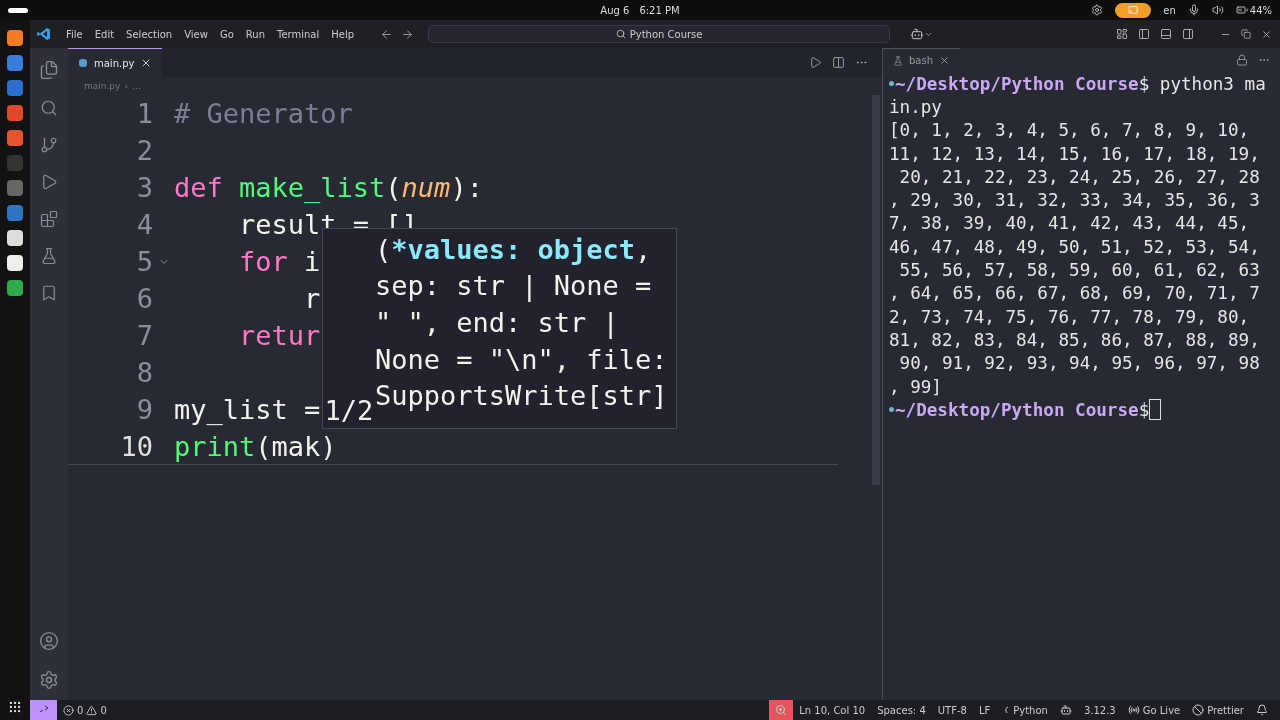  I want to click on run-button, so click(815, 62).